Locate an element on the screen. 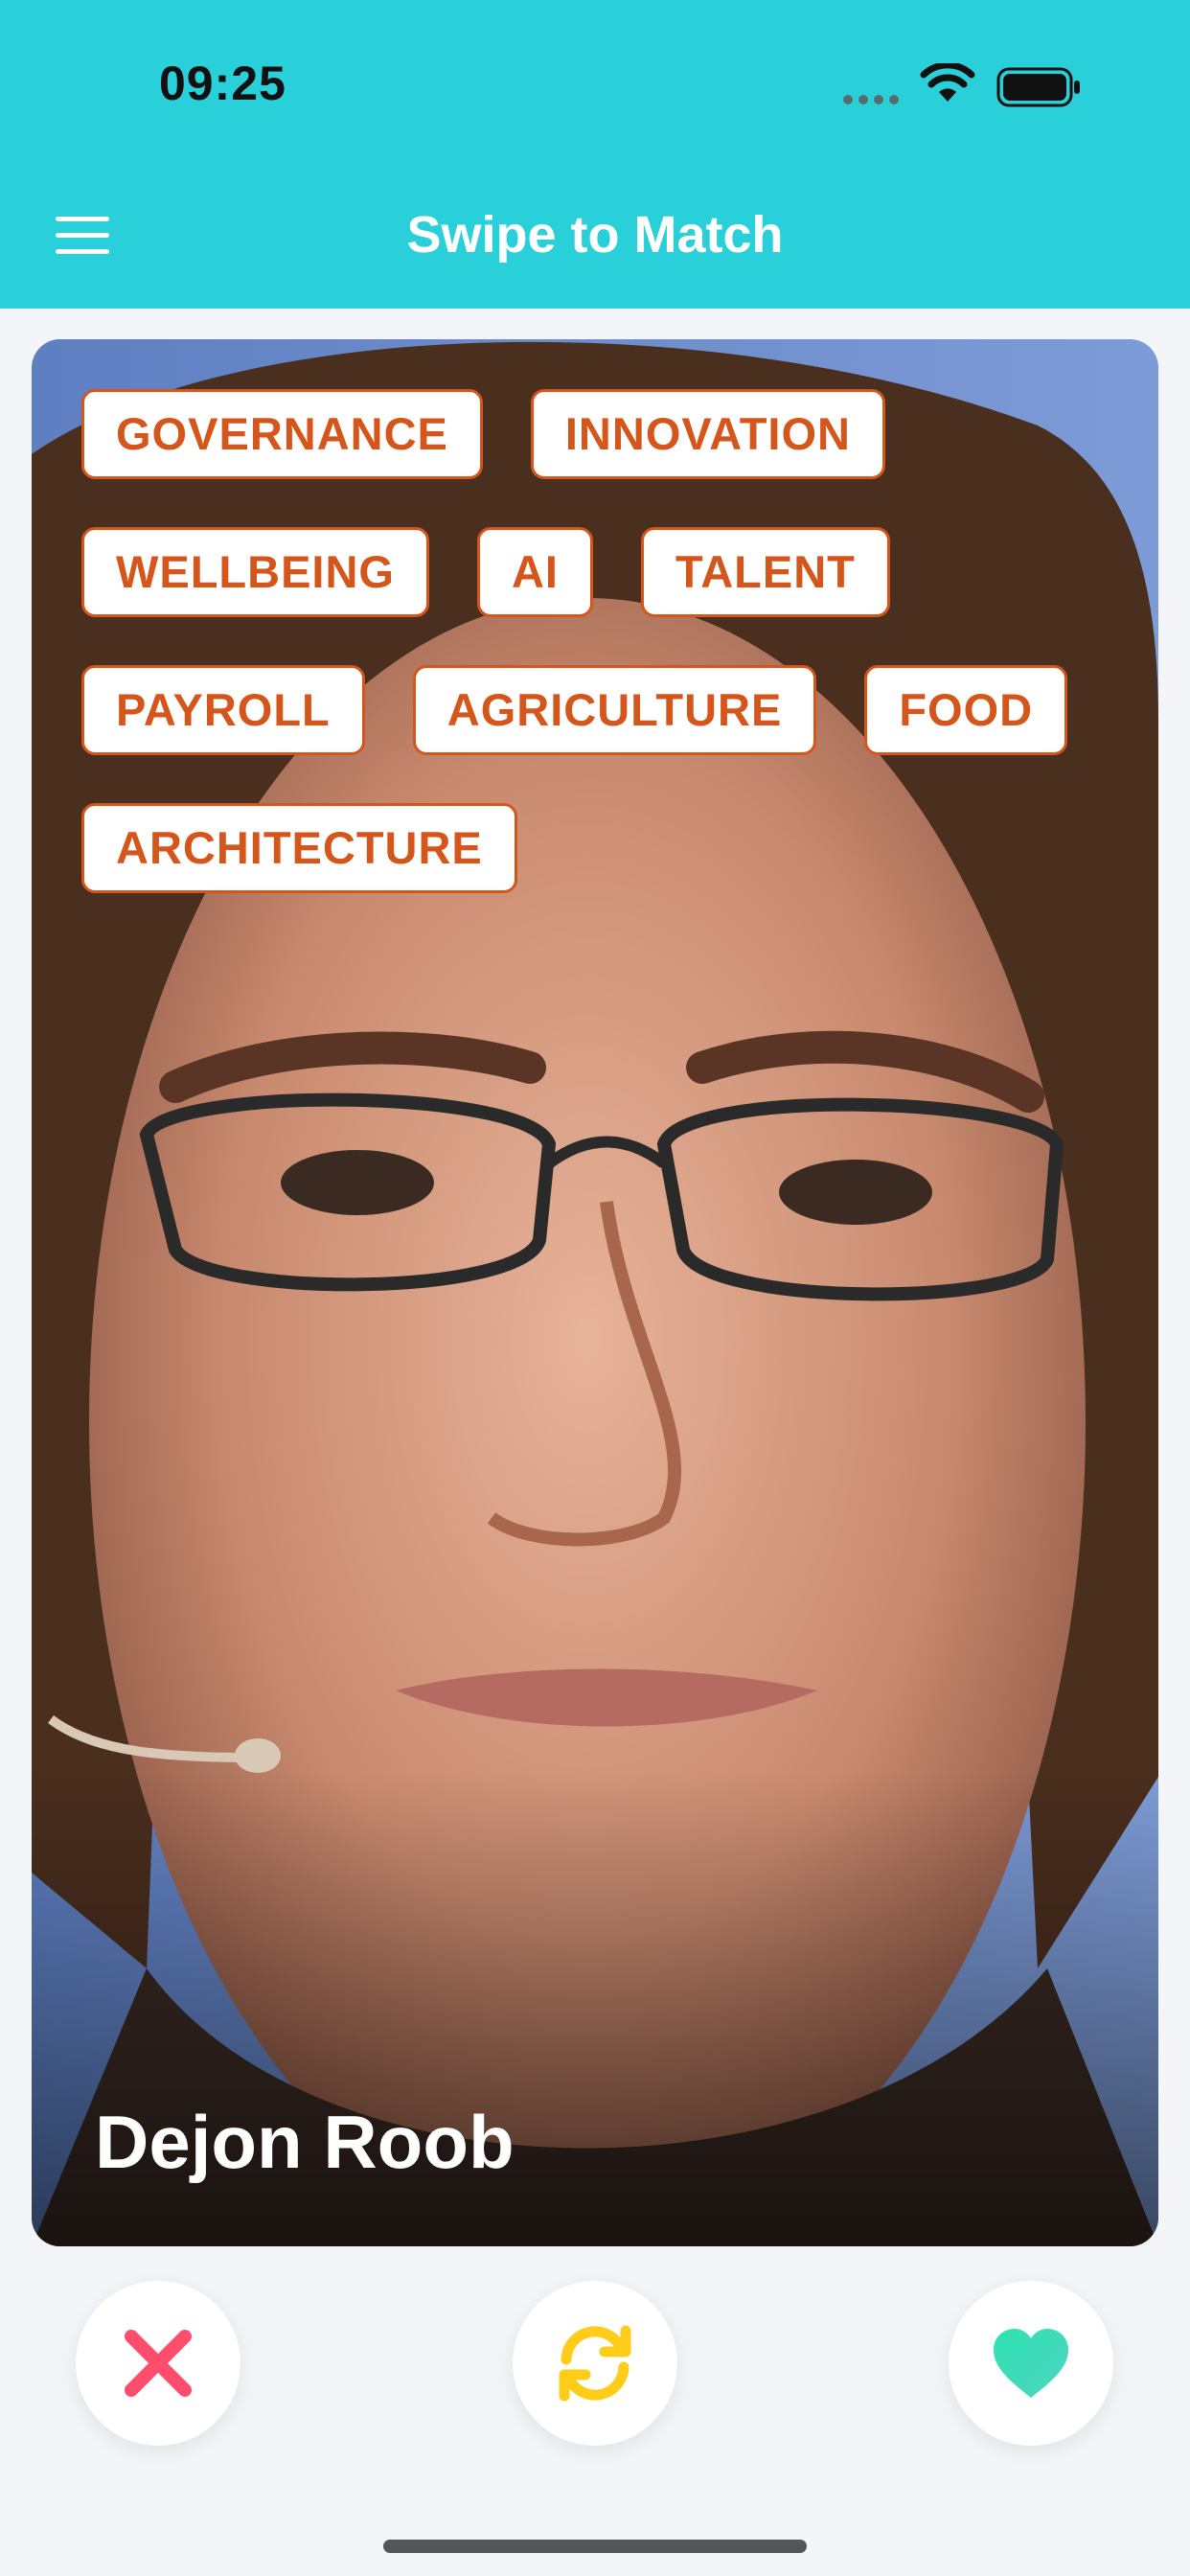  like-button is located at coordinates (1031, 2363).